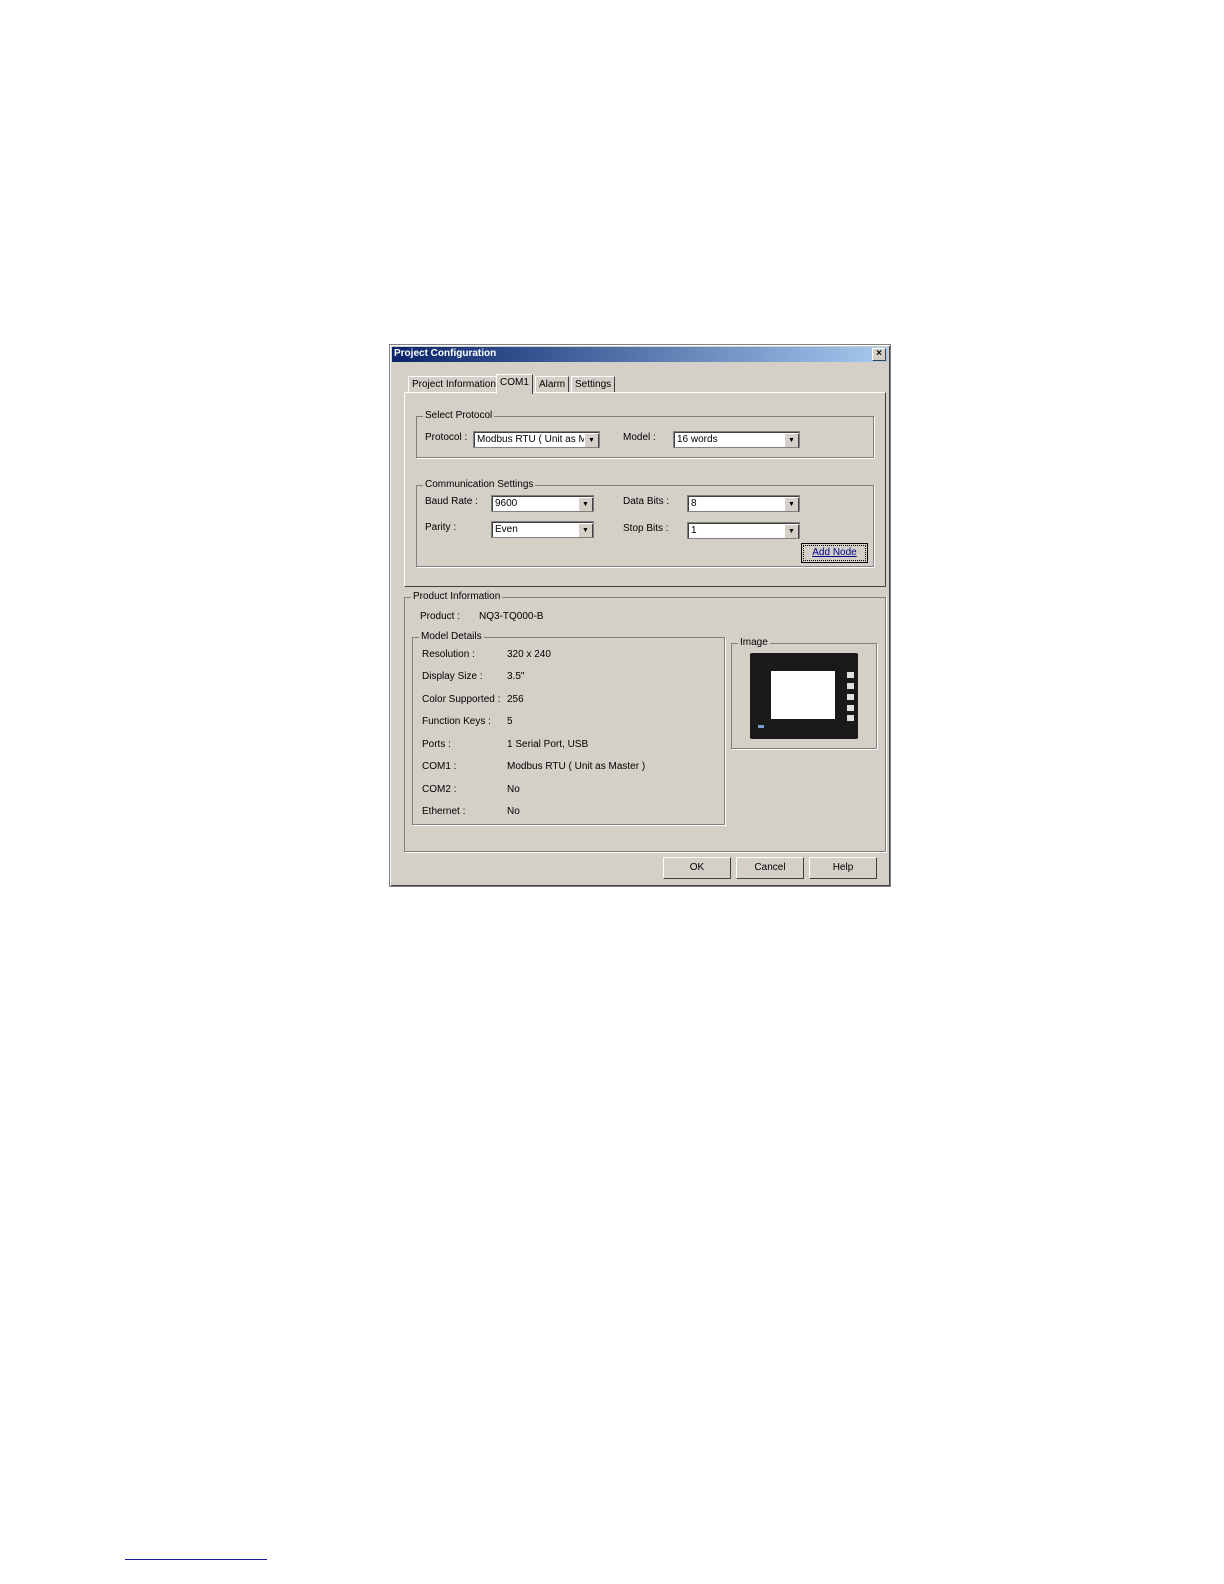 The width and height of the screenshot is (1224, 1584). I want to click on detail-label: Color Supported :, so click(461, 699).